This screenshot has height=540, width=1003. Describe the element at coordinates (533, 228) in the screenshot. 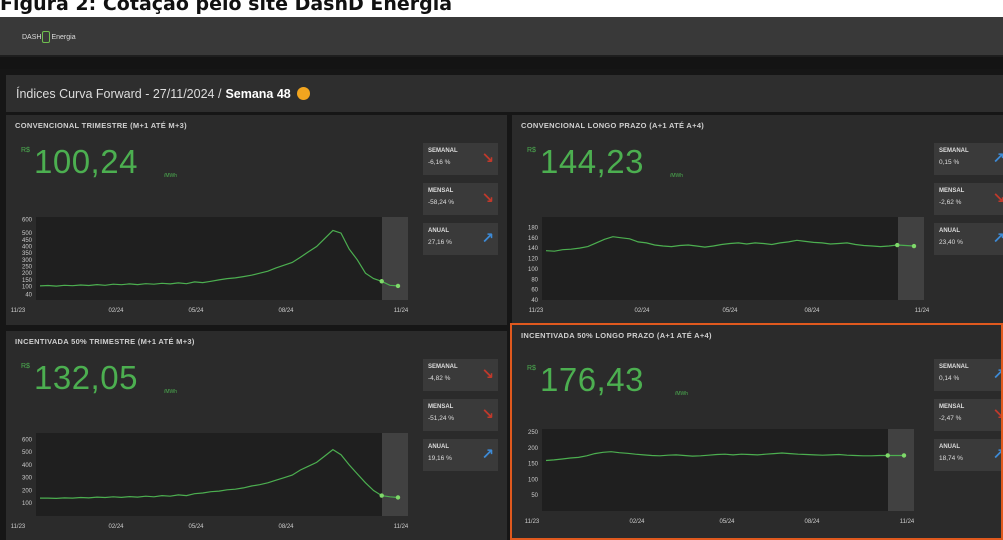

I see `y-tick-label: 180` at that location.